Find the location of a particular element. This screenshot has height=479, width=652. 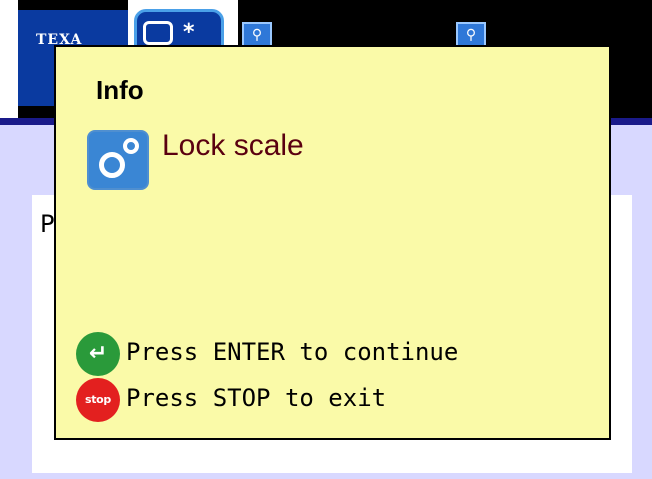

stop-hint: stop Press STOP to exit is located at coordinates (336, 400).